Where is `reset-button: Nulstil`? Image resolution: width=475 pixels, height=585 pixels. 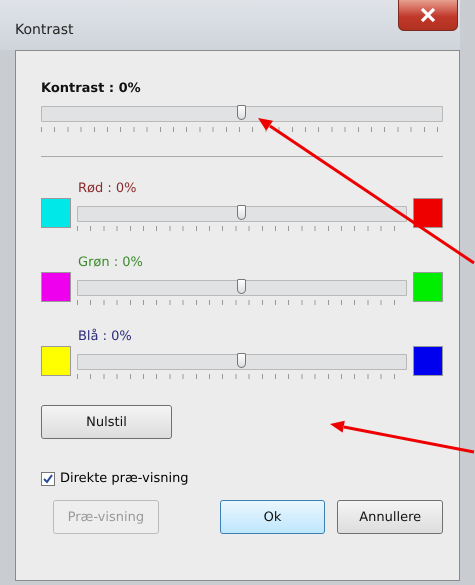 reset-button: Nulstil is located at coordinates (106, 422).